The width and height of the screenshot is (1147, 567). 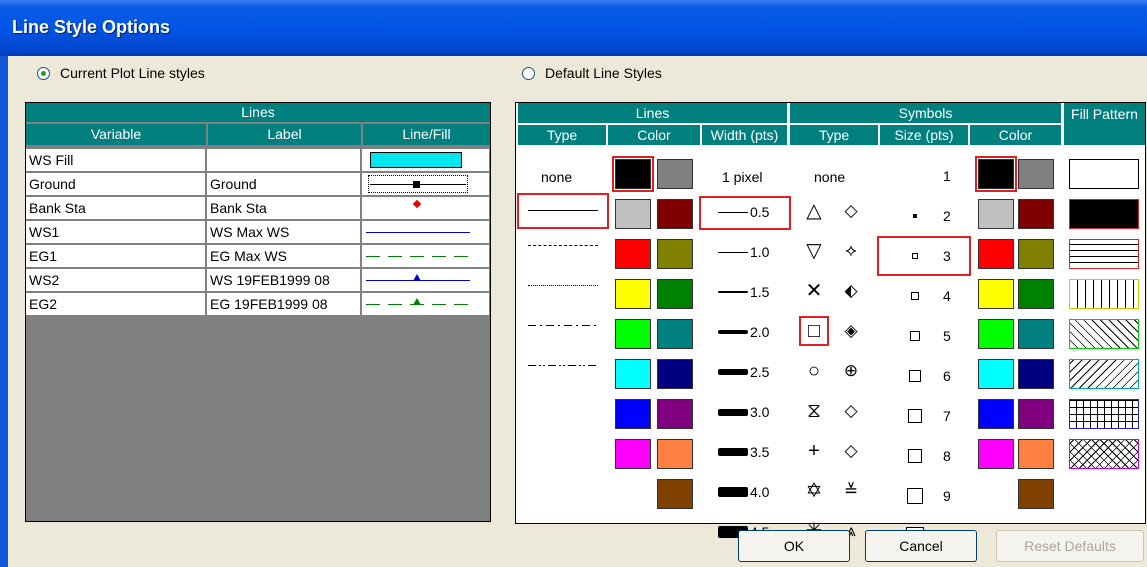 What do you see at coordinates (284, 256) in the screenshot?
I see `label-cell: EG Max WS` at bounding box center [284, 256].